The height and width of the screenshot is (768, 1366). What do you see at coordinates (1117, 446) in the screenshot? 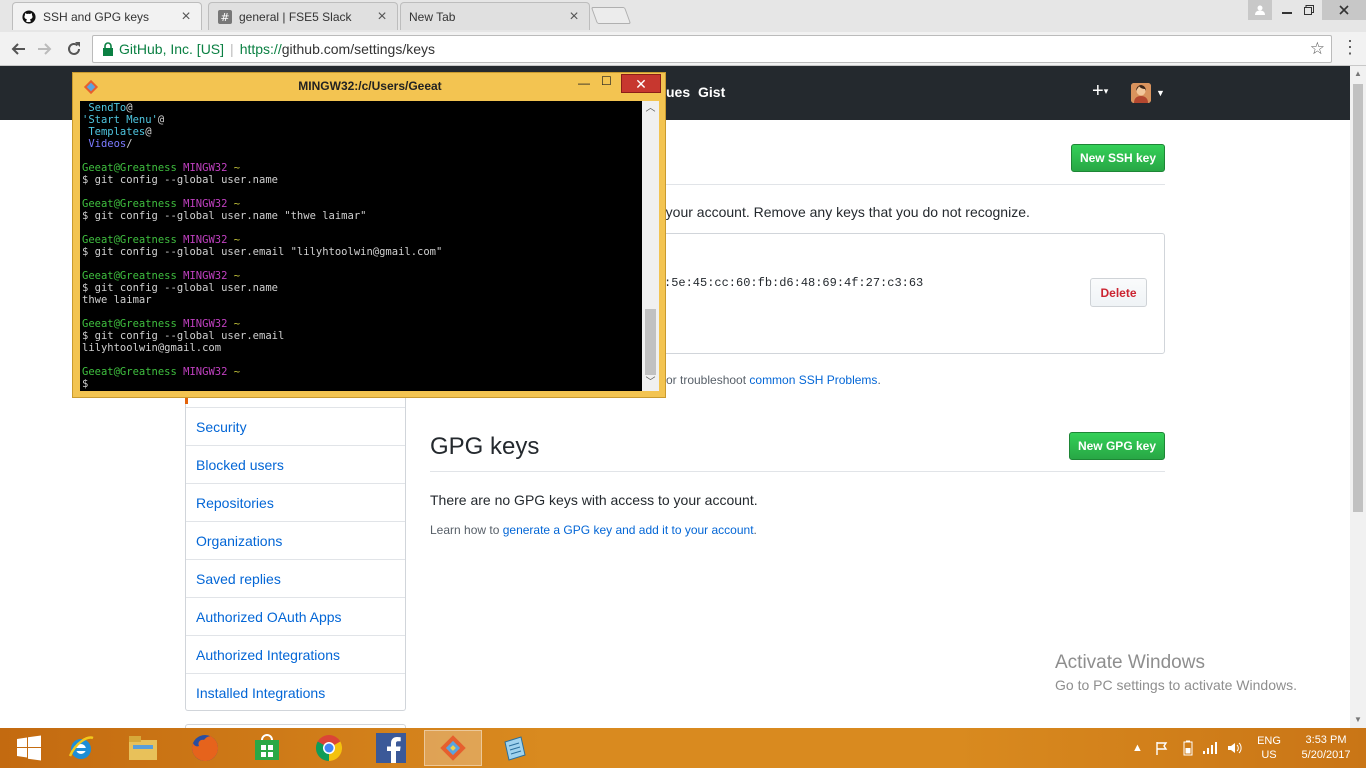
I see `new-gpg-key-button: New GPG key` at bounding box center [1117, 446].